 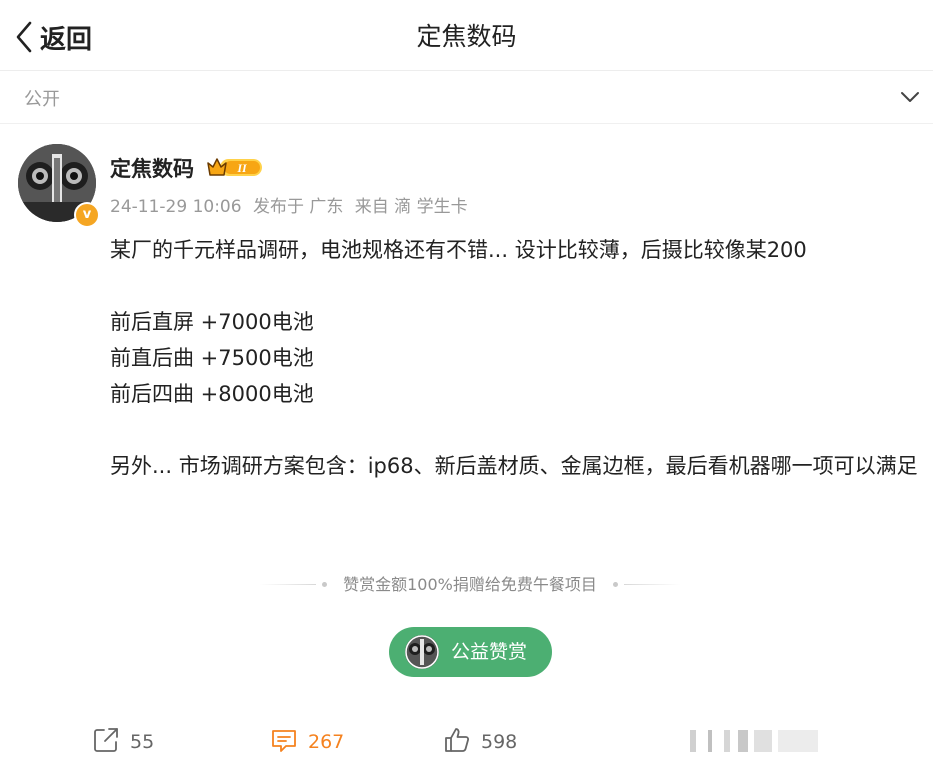 What do you see at coordinates (212, 358) in the screenshot?
I see `post-line: 前直后曲 +7500电池` at bounding box center [212, 358].